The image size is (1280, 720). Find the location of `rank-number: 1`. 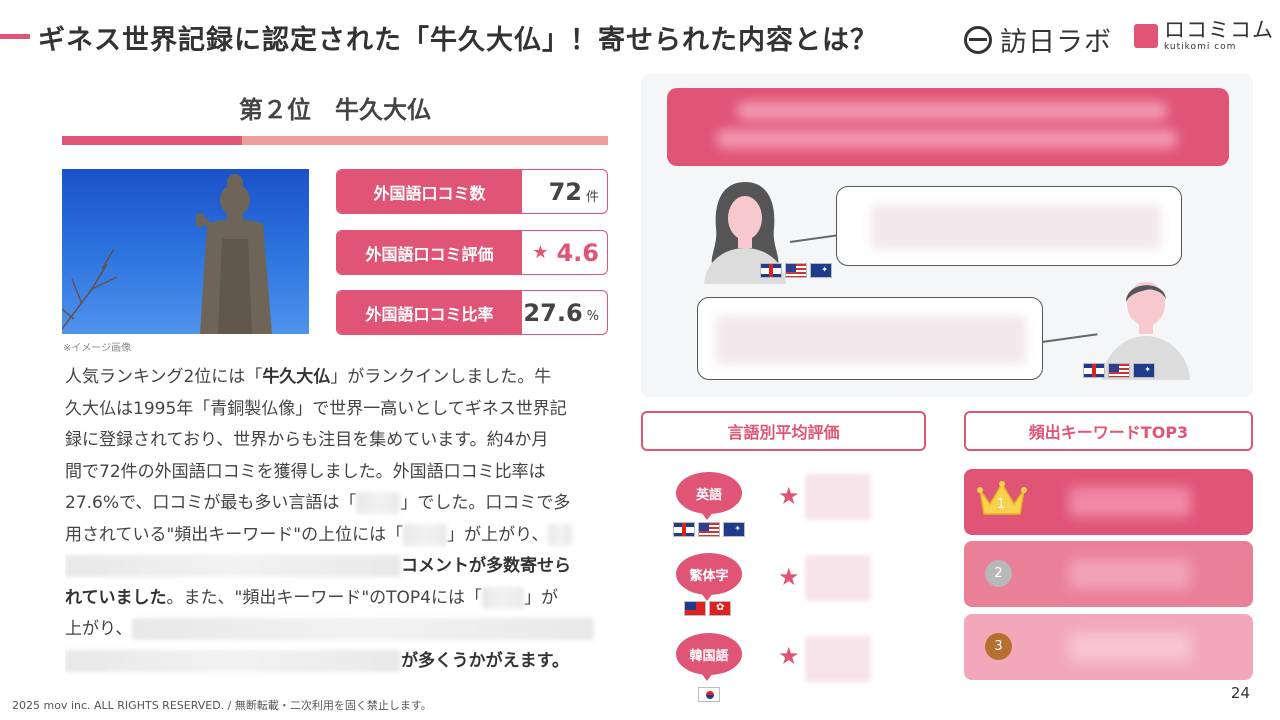

rank-number: 1 is located at coordinates (1001, 504).